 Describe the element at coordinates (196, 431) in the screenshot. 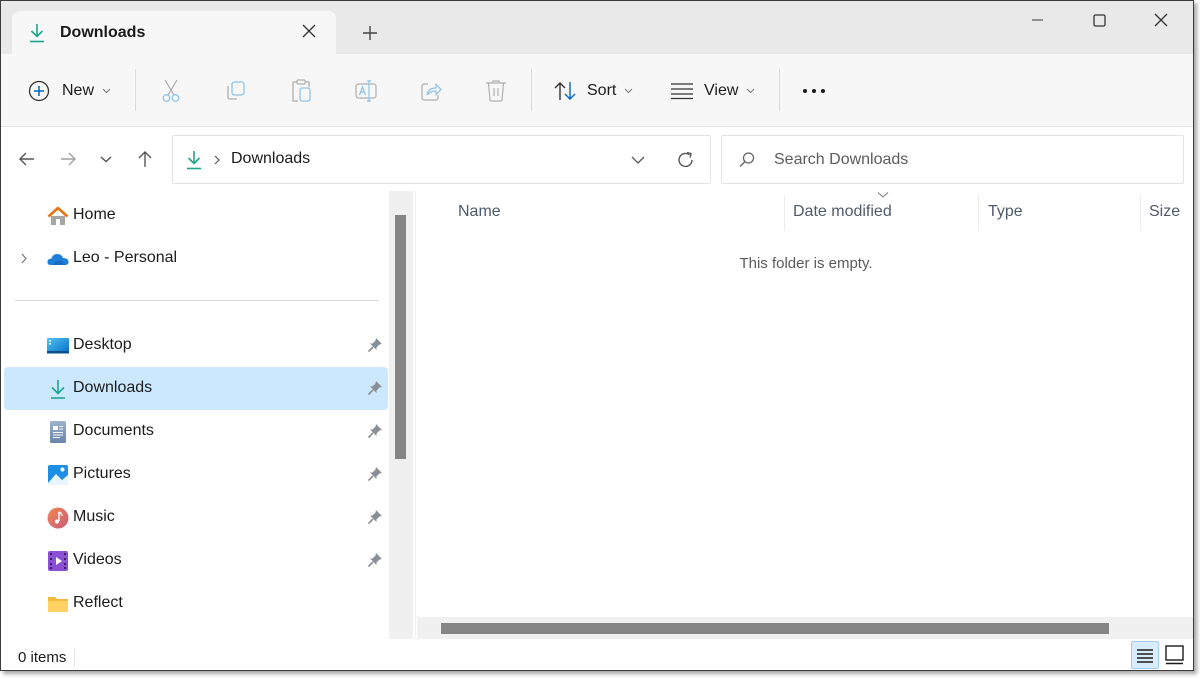

I see `nav-item-documents: Documents` at that location.